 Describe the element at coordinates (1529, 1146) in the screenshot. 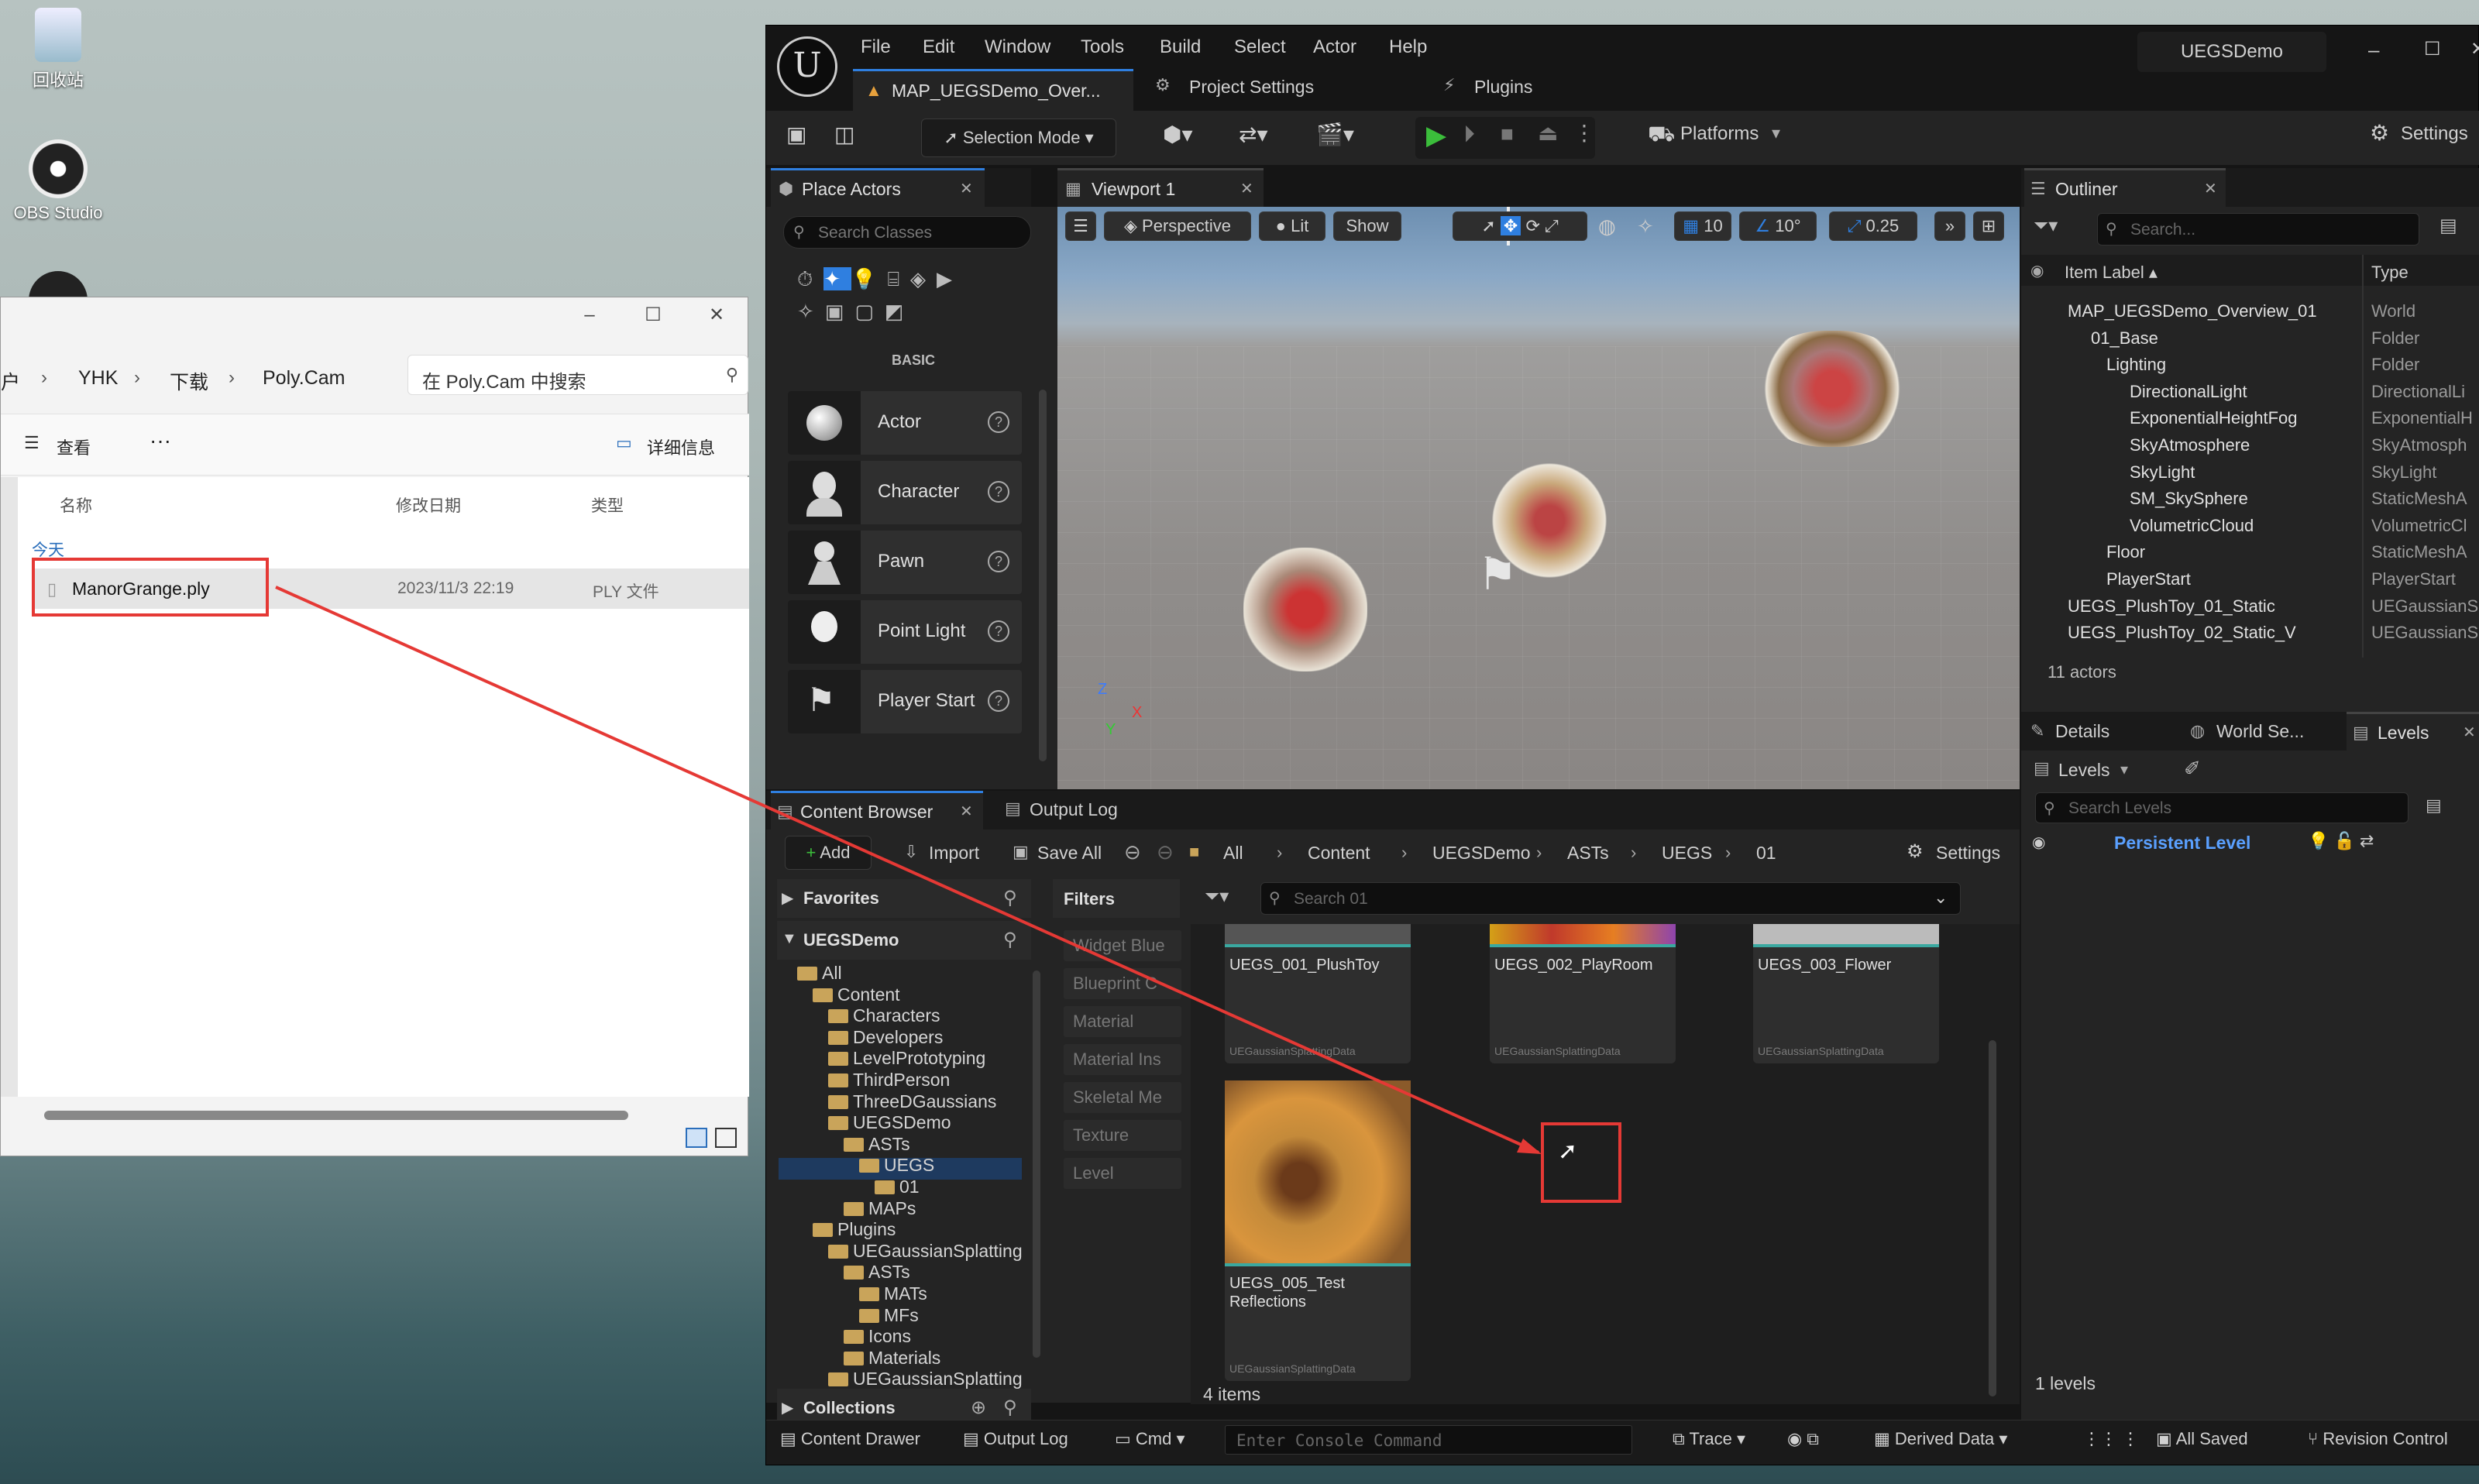

I see `arrow-head` at that location.